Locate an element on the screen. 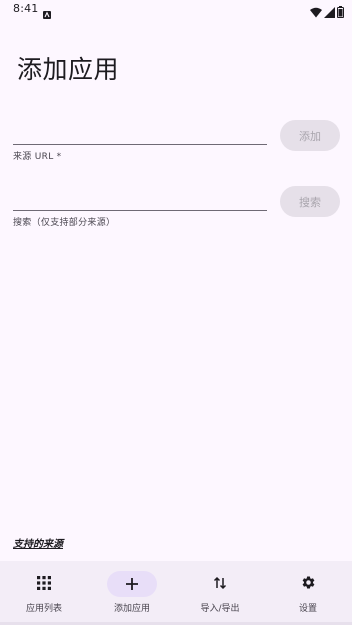  source-url-label: 来源 URL * is located at coordinates (37, 157).